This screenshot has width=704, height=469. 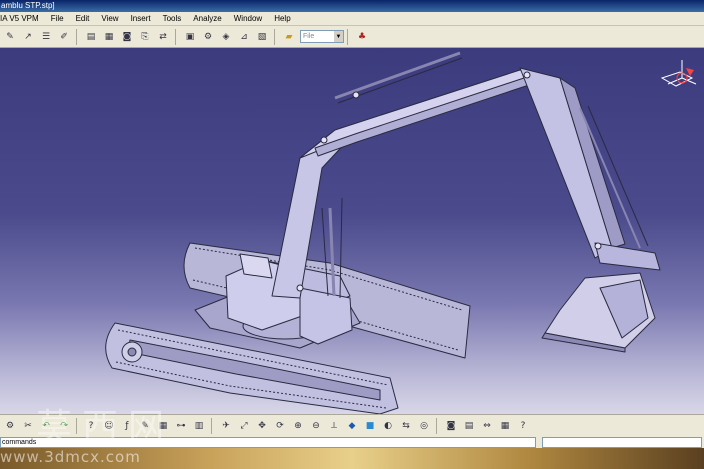 What do you see at coordinates (627, 256) in the screenshot?
I see `bucket-linkage` at bounding box center [627, 256].